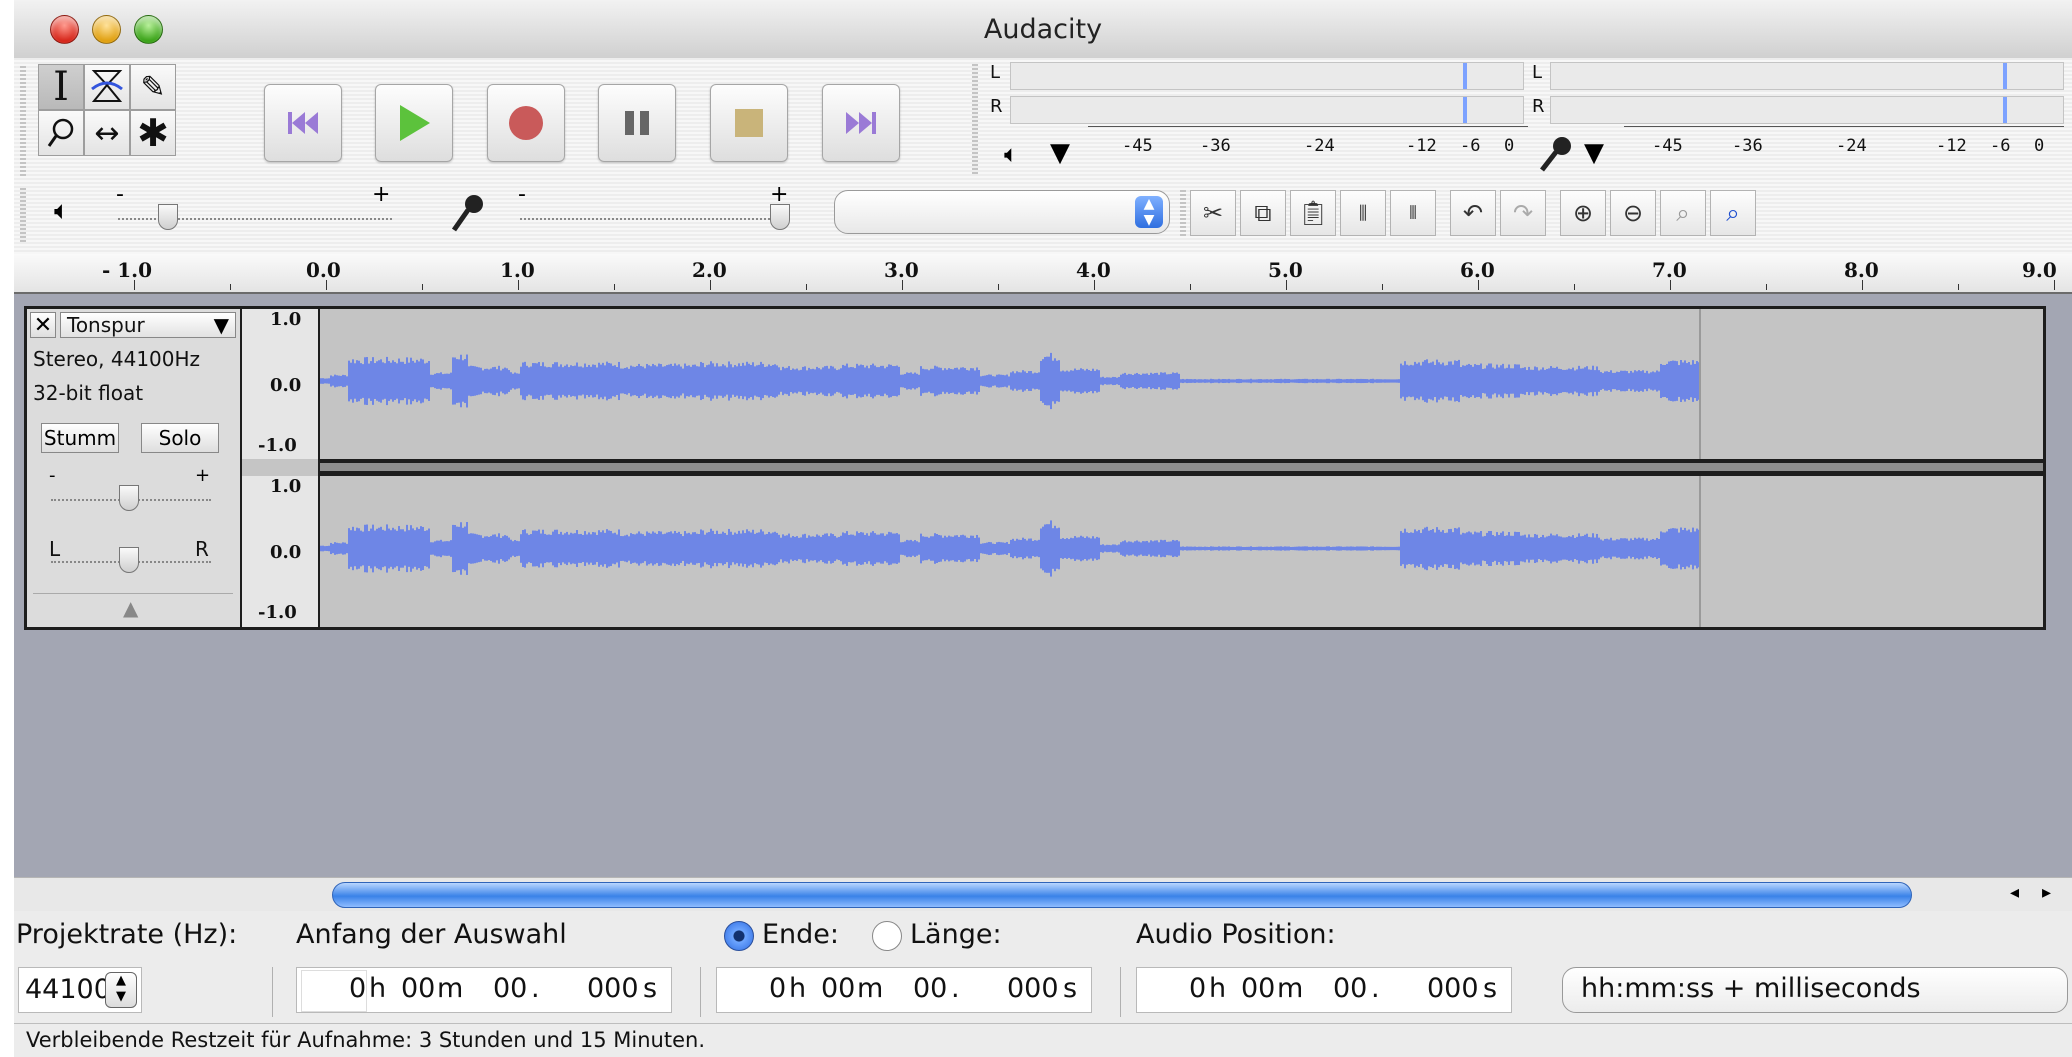  Describe the element at coordinates (1263, 213) in the screenshot. I see `copy-button: ⧉` at that location.